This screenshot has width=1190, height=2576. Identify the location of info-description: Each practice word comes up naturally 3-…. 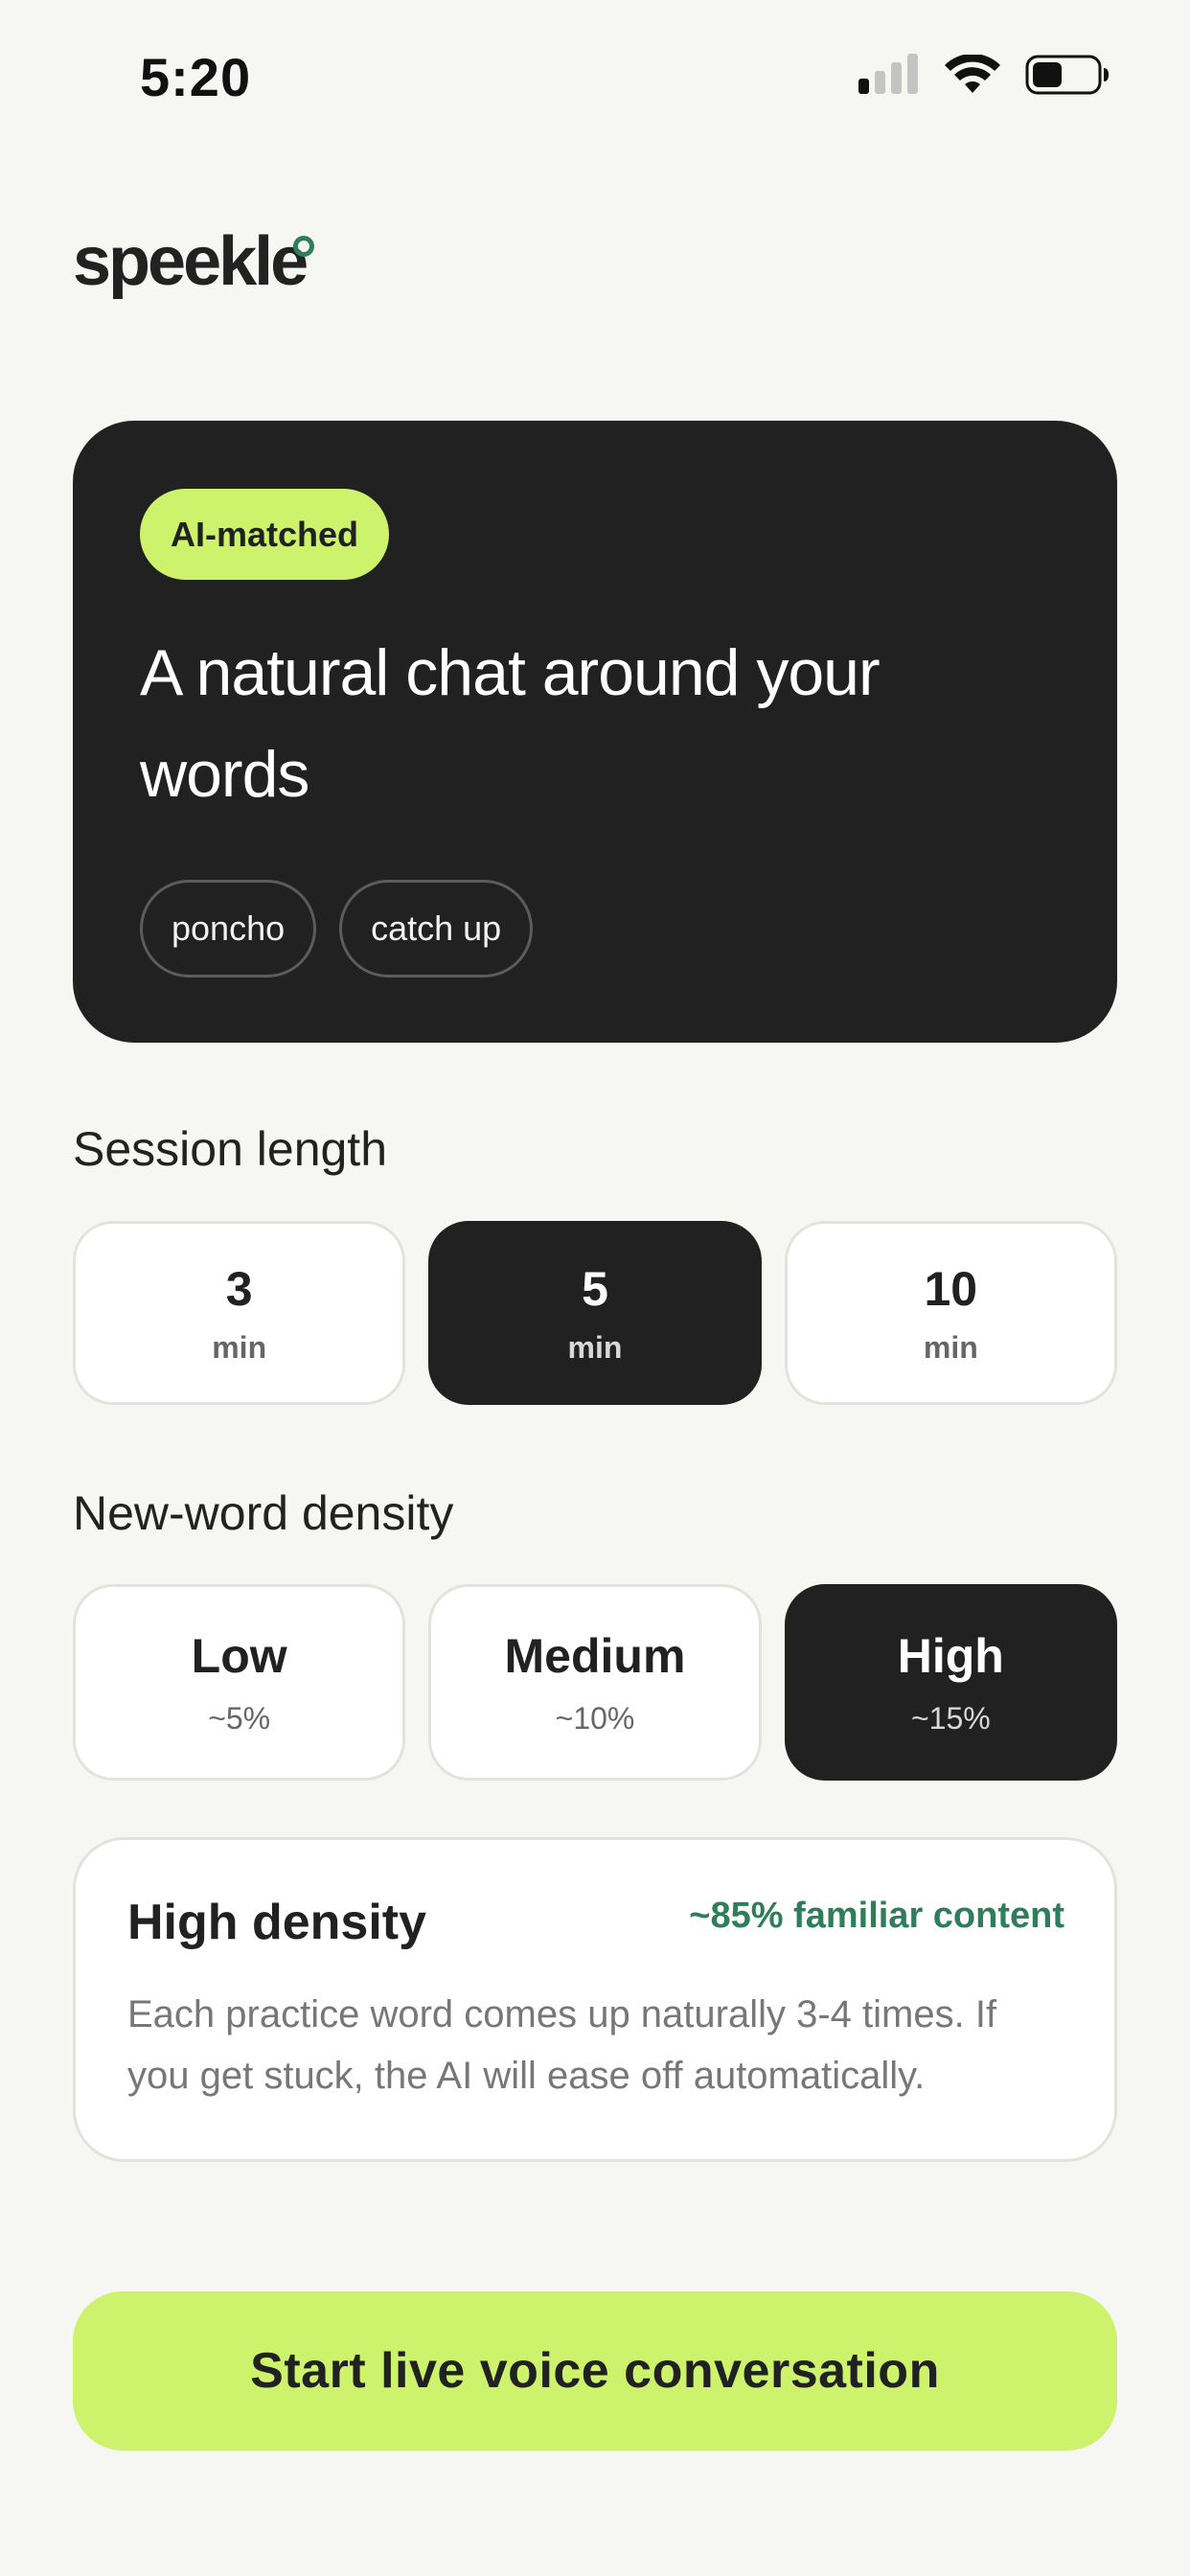
(562, 2045).